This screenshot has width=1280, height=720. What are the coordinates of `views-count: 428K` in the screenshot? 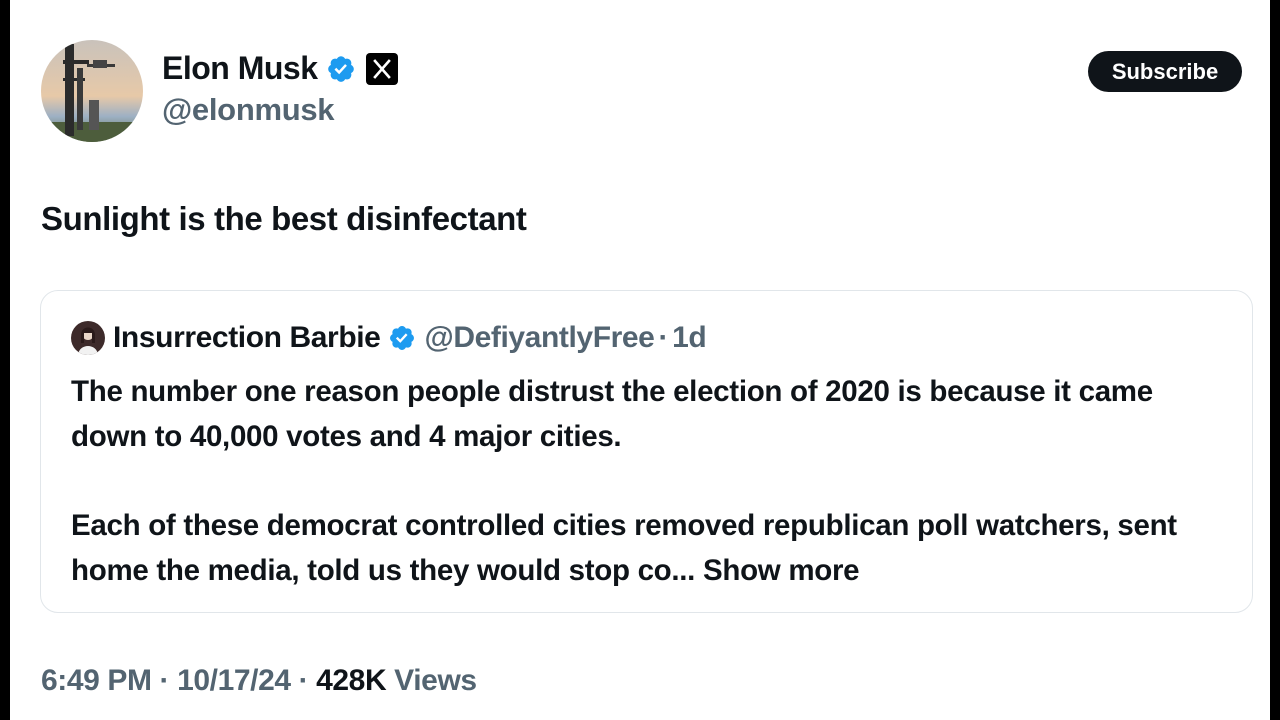 It's located at (351, 680).